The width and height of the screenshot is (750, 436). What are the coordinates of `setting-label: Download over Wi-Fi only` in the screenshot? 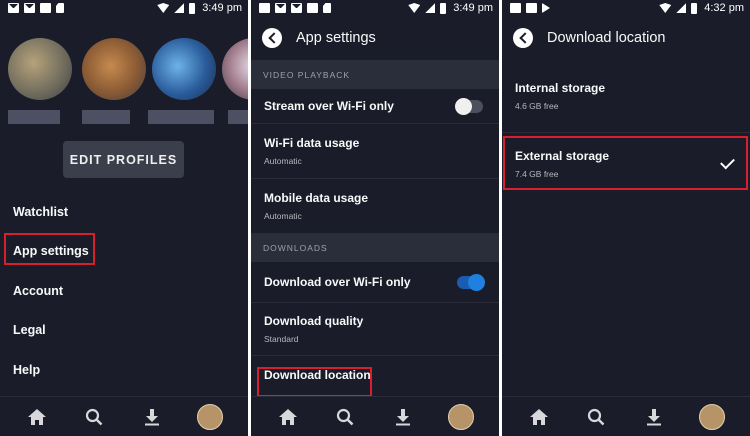 It's located at (337, 282).